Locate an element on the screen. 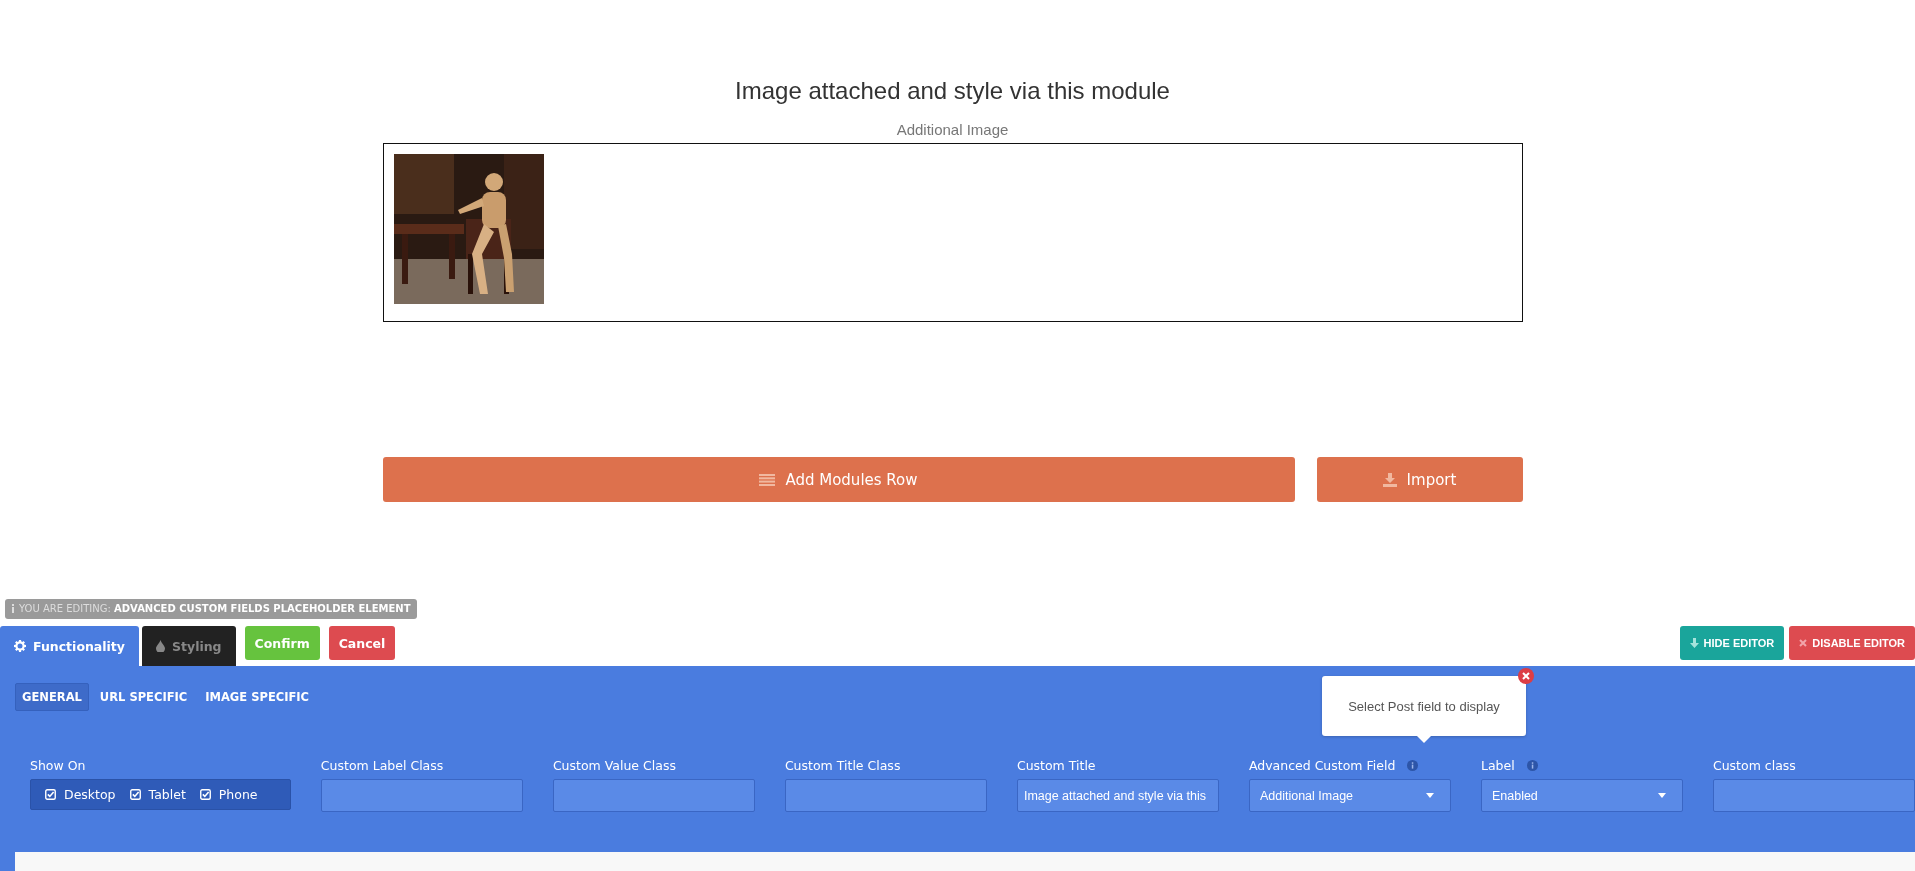  field-label: Advanced Custom Field is located at coordinates (1322, 765).